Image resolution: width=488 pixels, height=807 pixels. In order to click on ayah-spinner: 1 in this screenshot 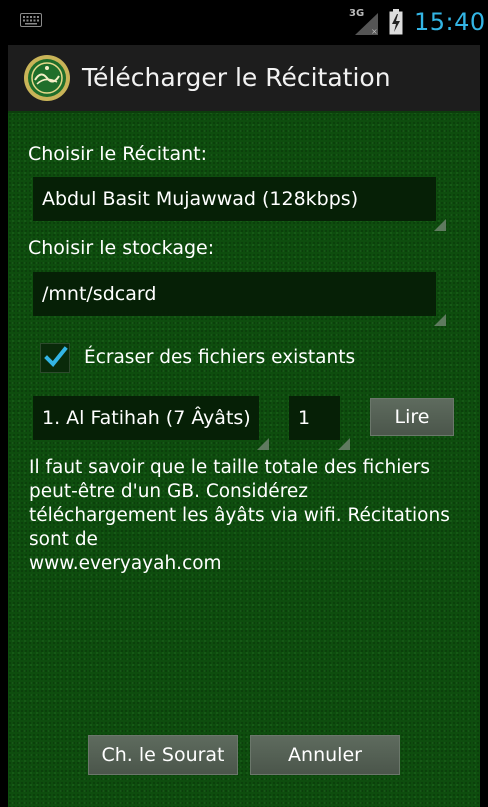, I will do `click(319, 423)`.